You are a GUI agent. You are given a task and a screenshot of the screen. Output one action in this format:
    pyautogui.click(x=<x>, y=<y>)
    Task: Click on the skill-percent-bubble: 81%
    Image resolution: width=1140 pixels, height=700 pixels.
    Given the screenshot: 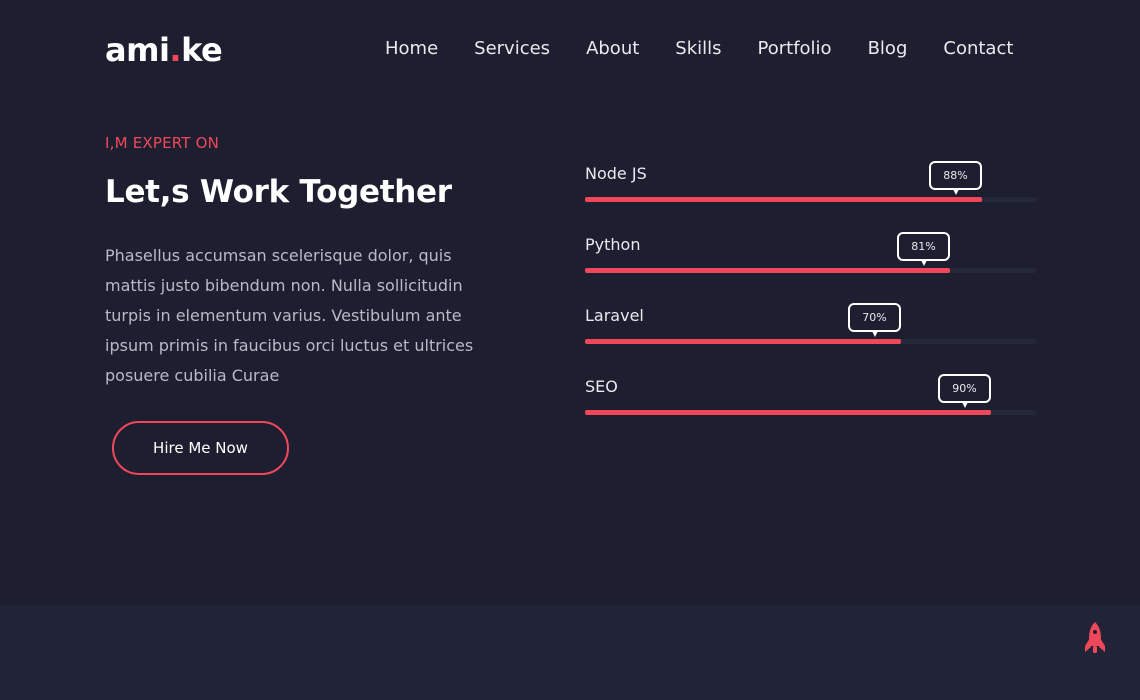 What is the action you would take?
    pyautogui.click(x=923, y=249)
    